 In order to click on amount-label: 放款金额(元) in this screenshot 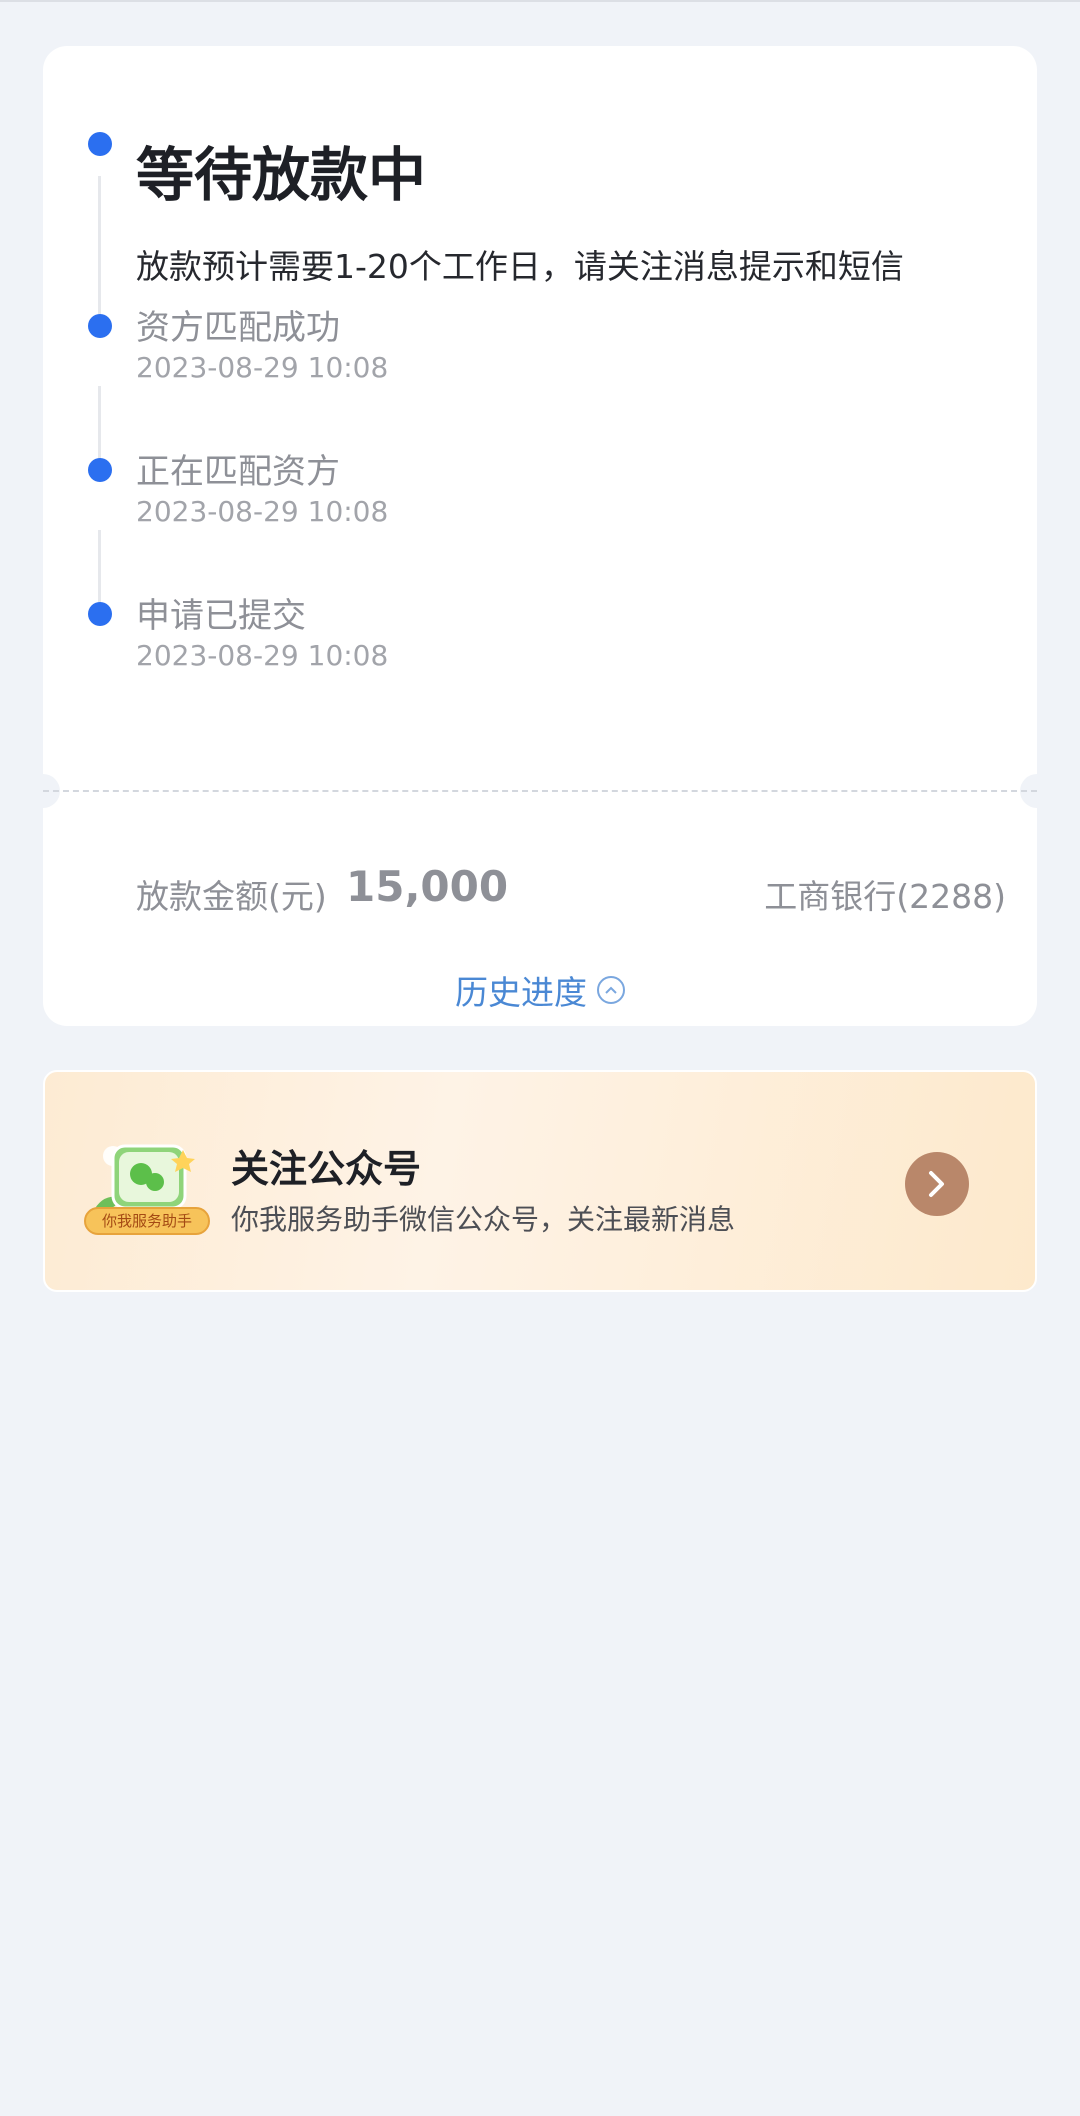, I will do `click(231, 896)`.